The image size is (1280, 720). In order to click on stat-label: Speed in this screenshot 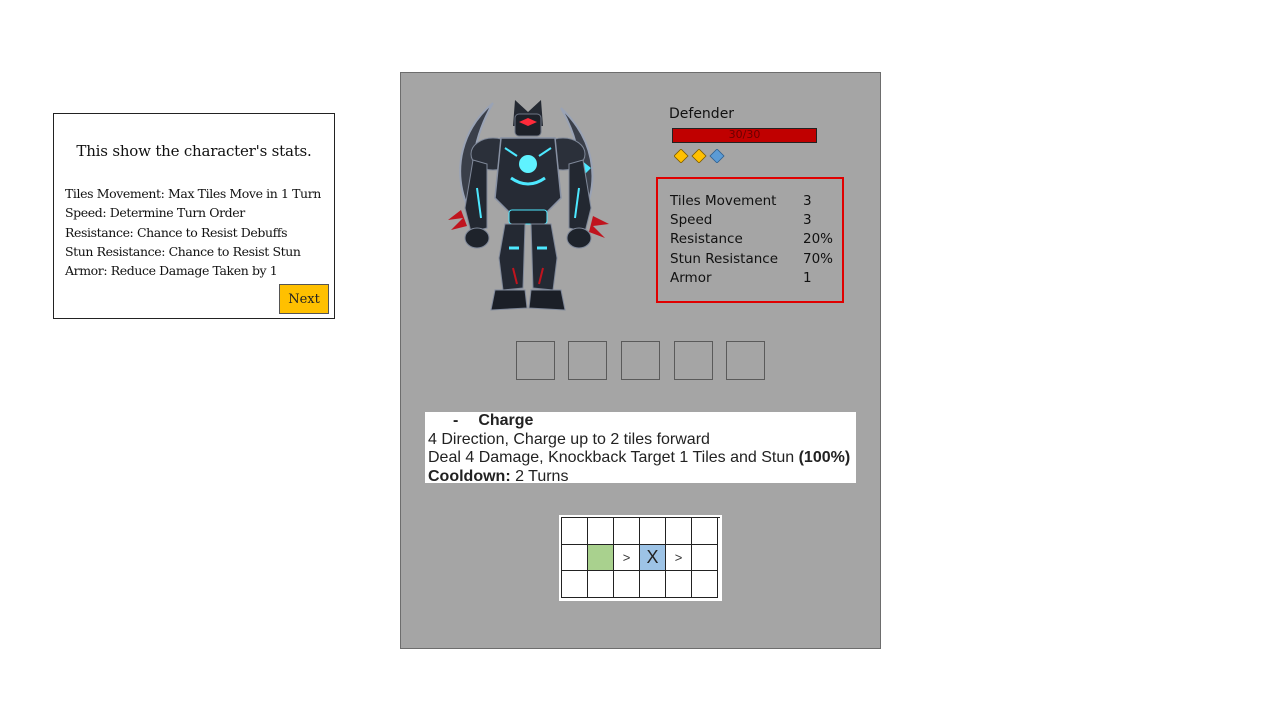, I will do `click(691, 220)`.